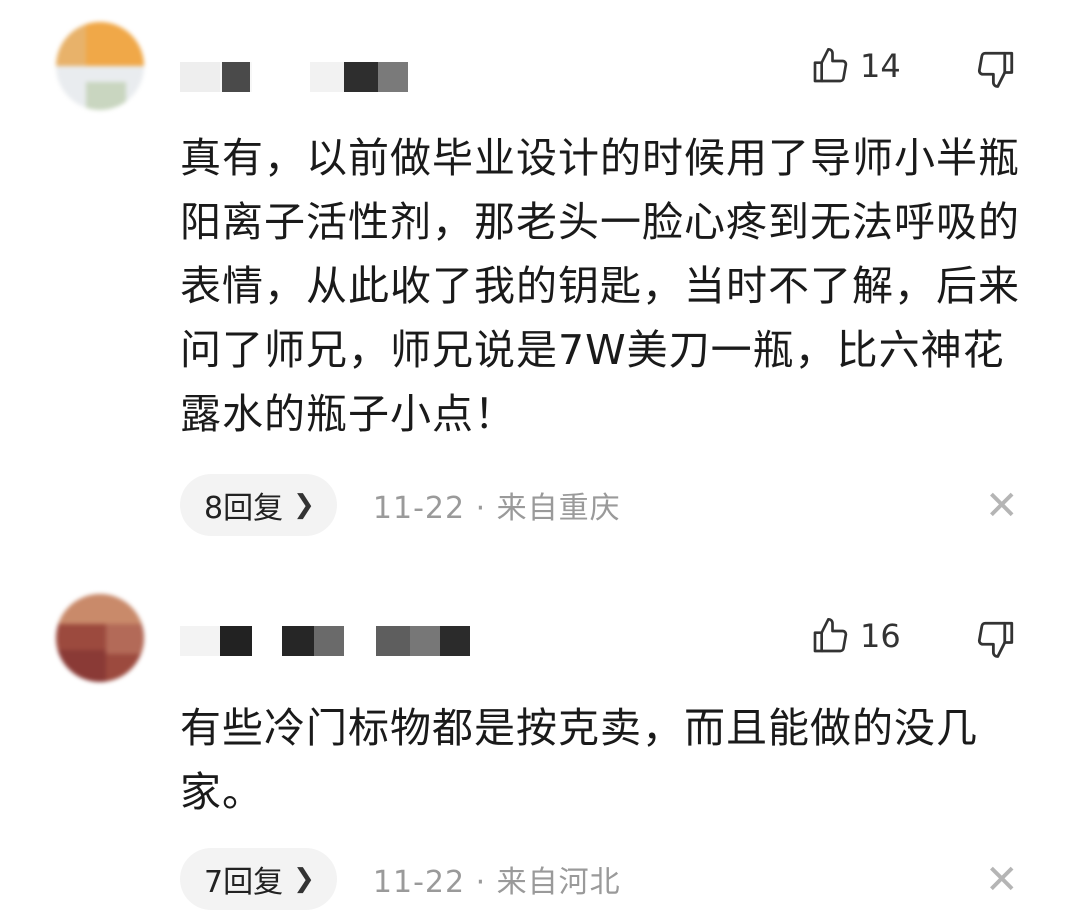  Describe the element at coordinates (579, 760) in the screenshot. I see `comment-text: 有些冷门标物都是按克卖，而且能做的没几家。` at that location.